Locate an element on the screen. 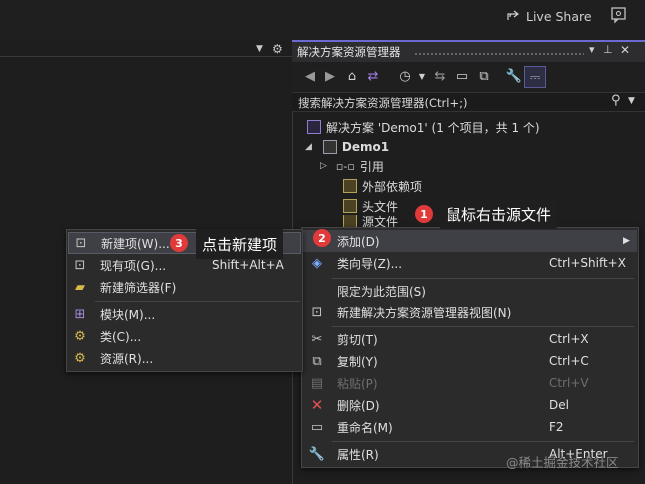  live-share-label: Live Share is located at coordinates (559, 16).